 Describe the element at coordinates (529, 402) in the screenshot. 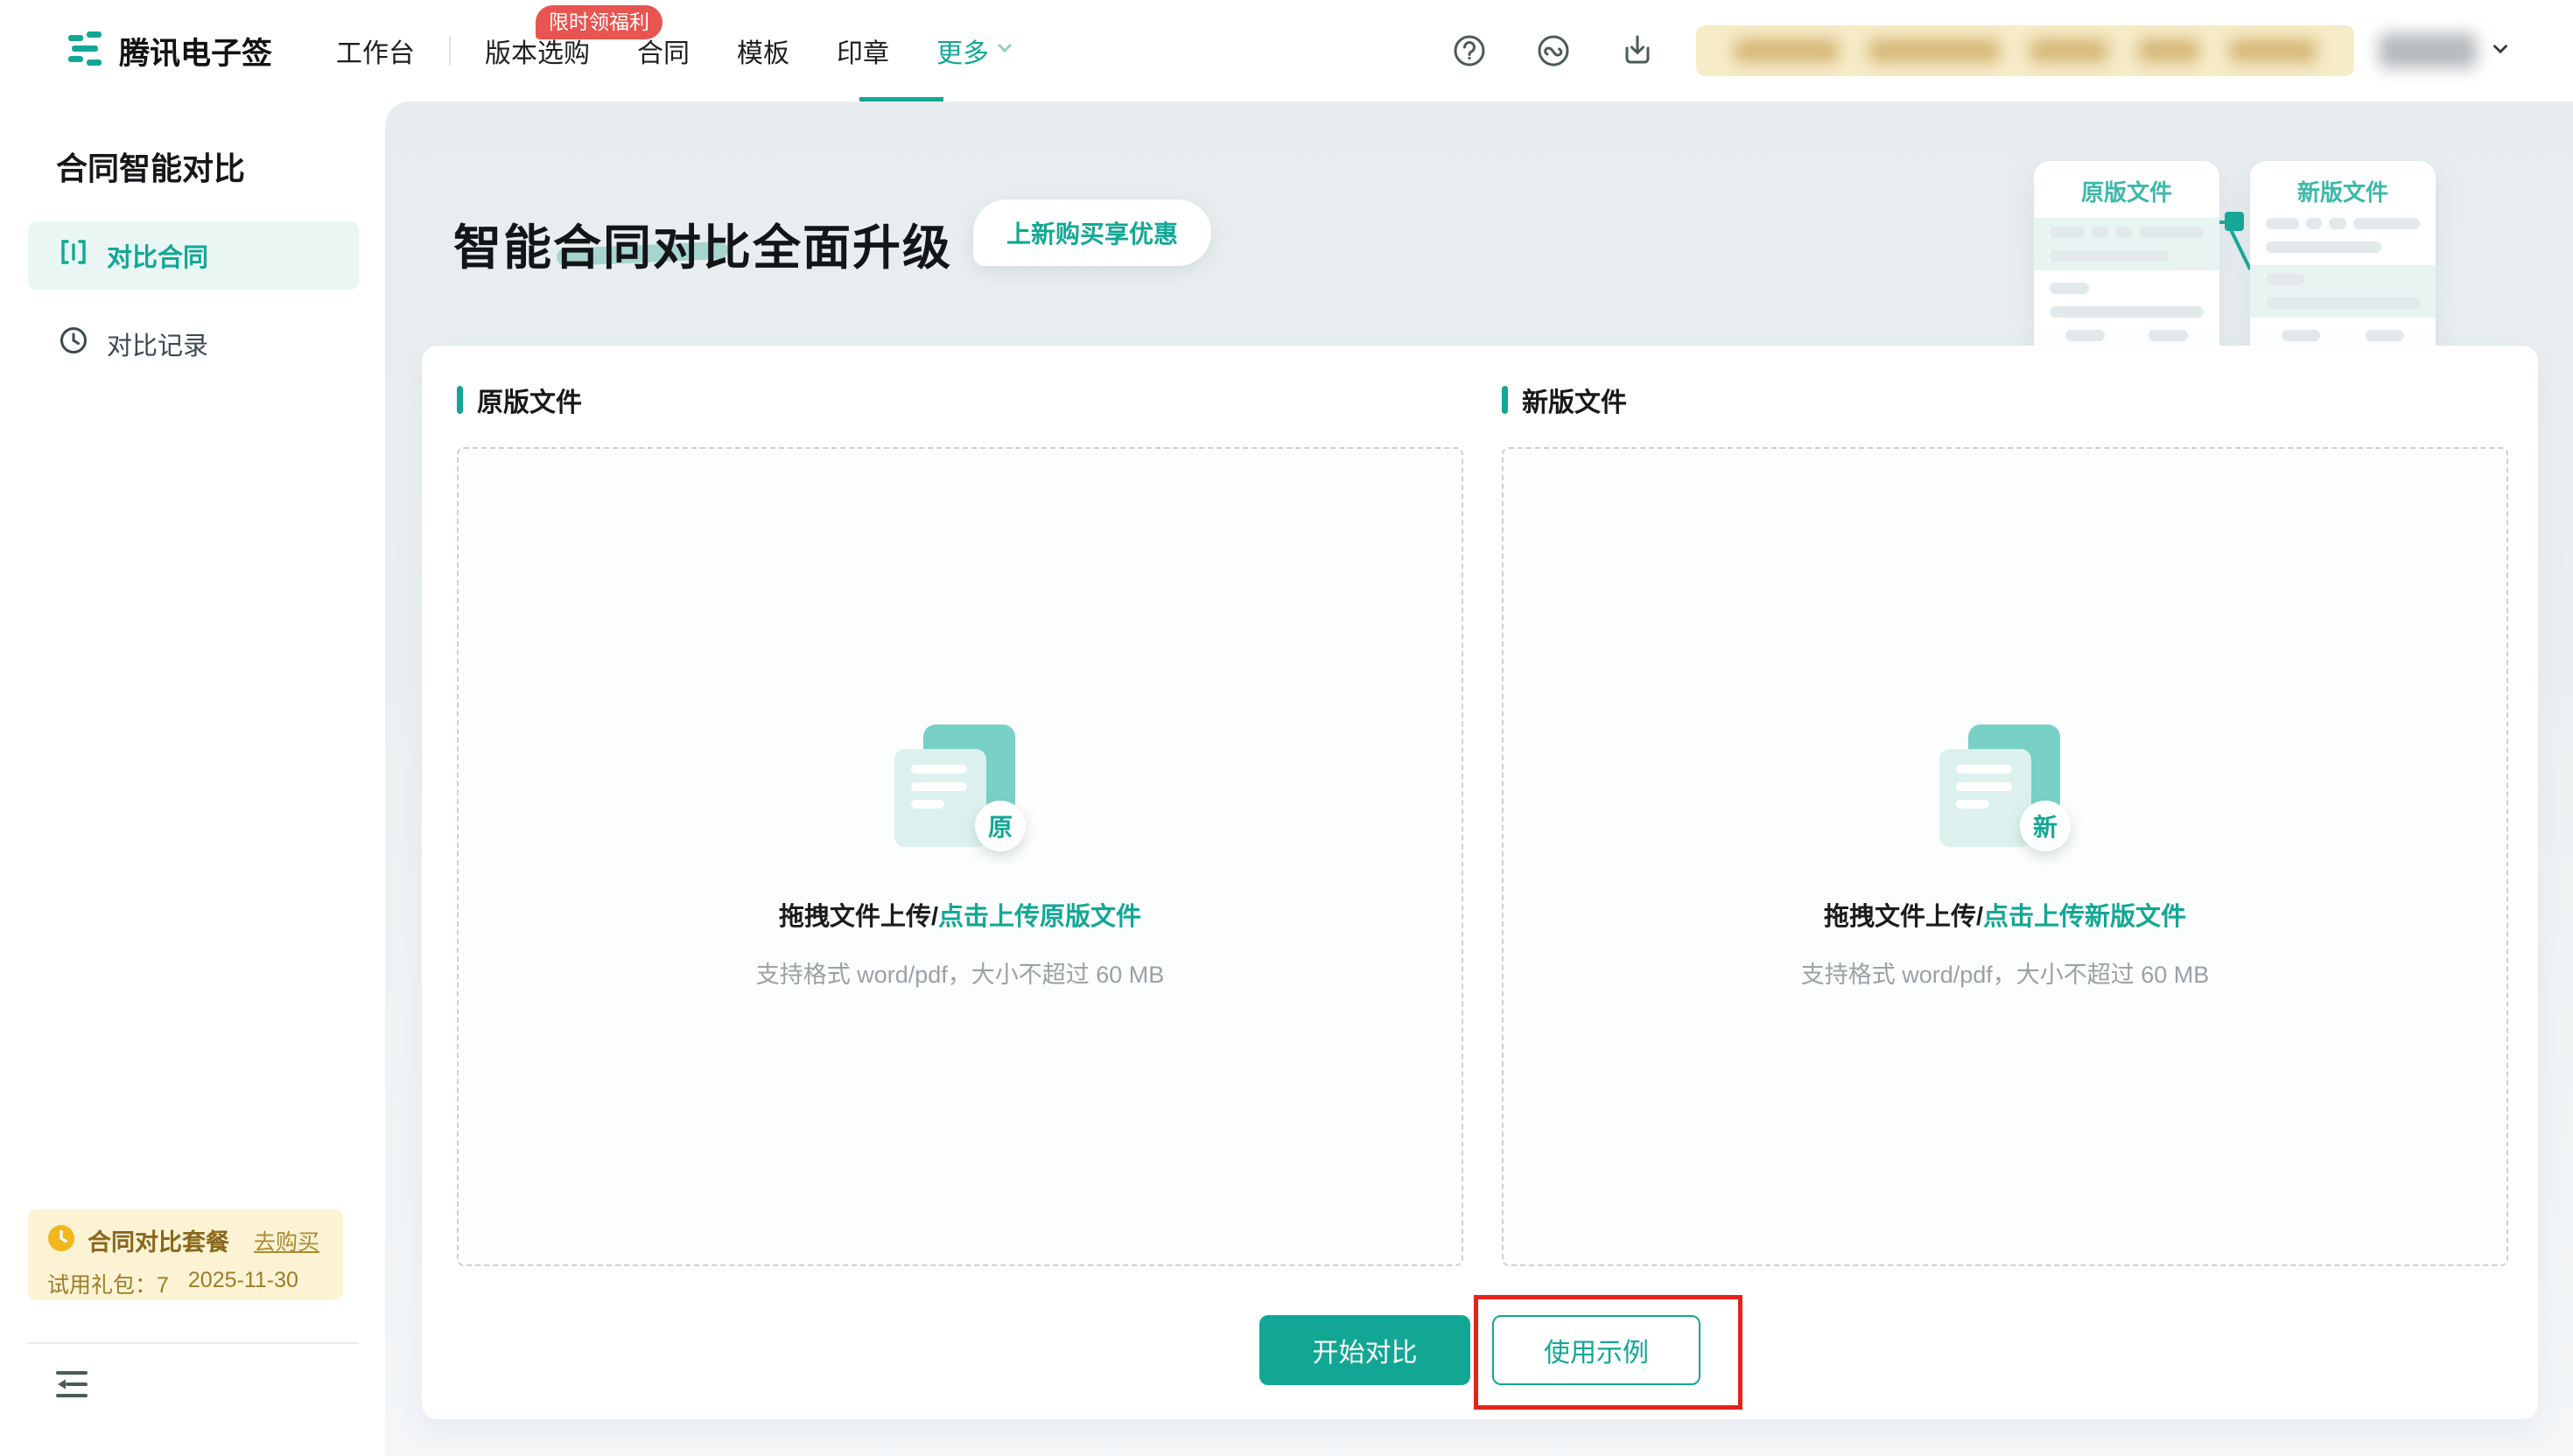

I see `original-file-label: 原版文件` at that location.